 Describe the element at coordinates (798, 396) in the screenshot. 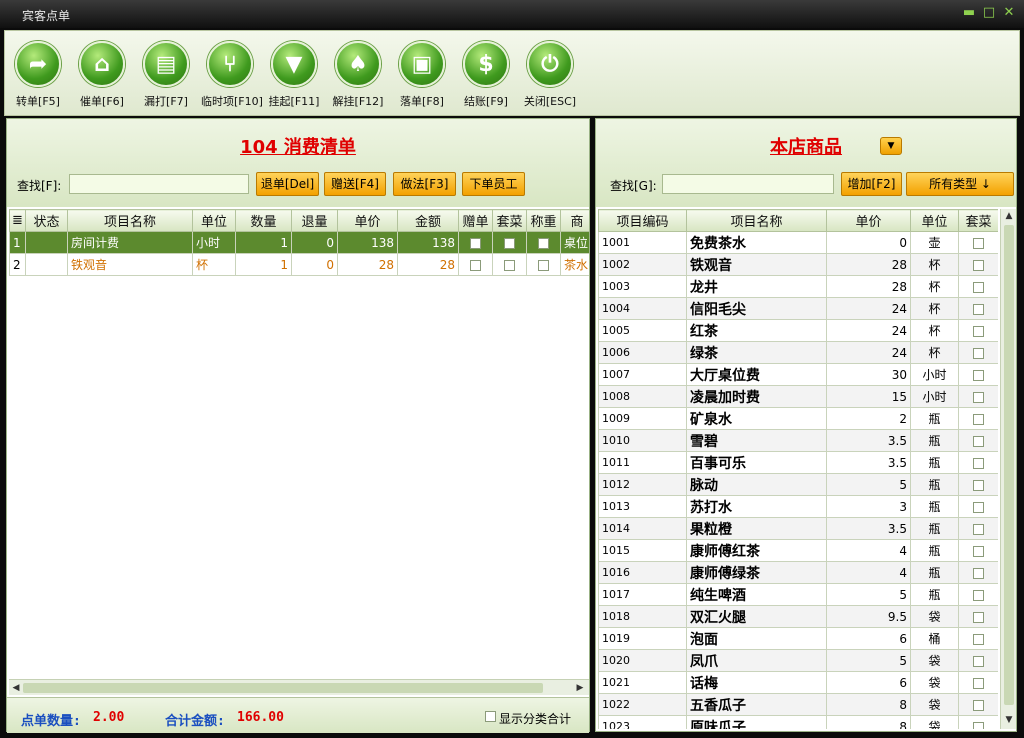

I see `table-row: 1008 凌晨加时费 15 小时` at that location.